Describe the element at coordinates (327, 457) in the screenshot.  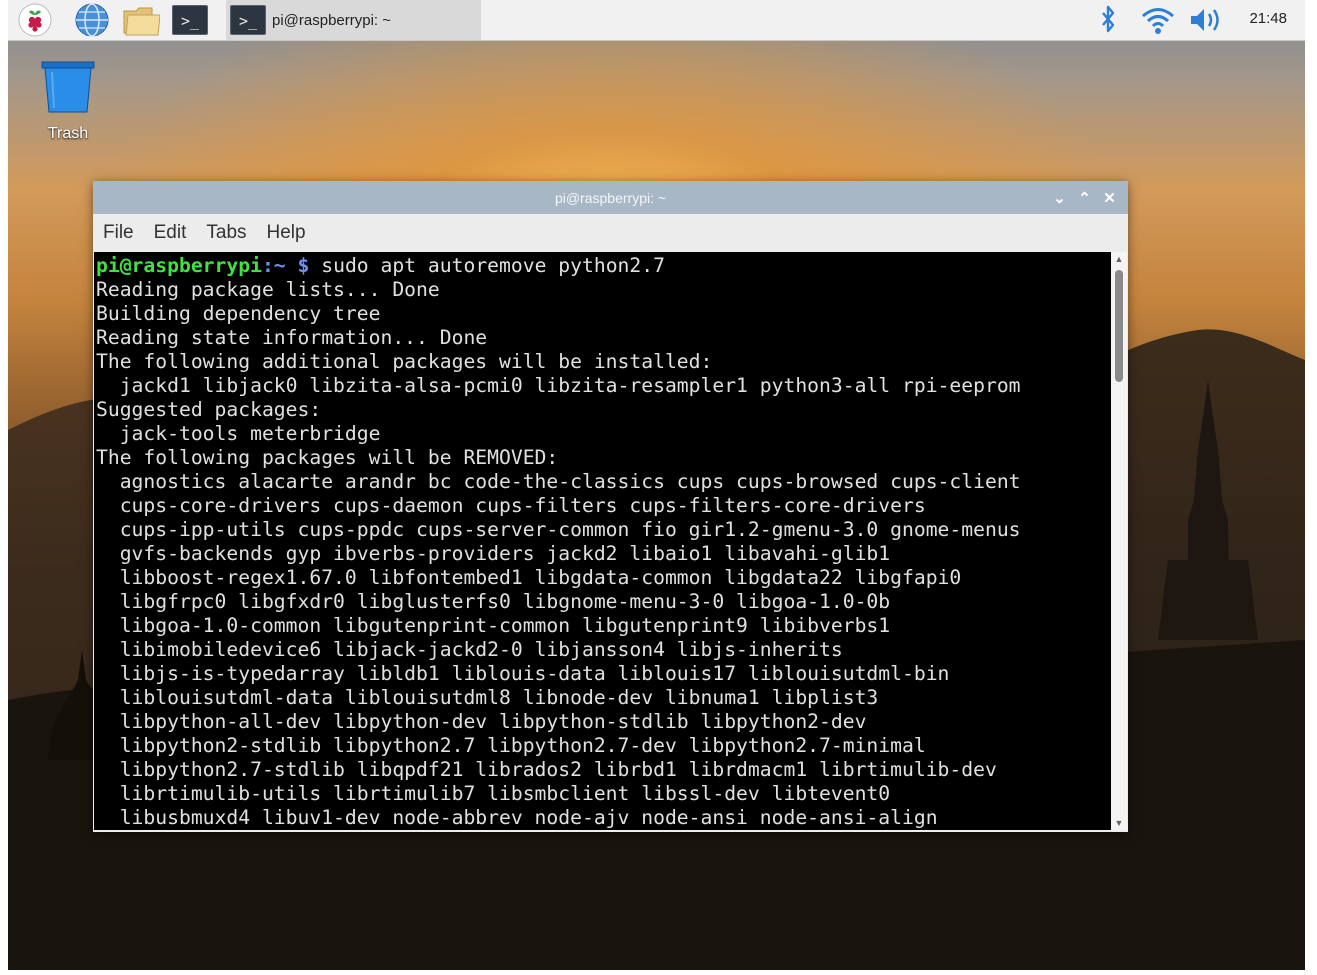
I see `output-line: The following packages will be REMOVED:` at that location.